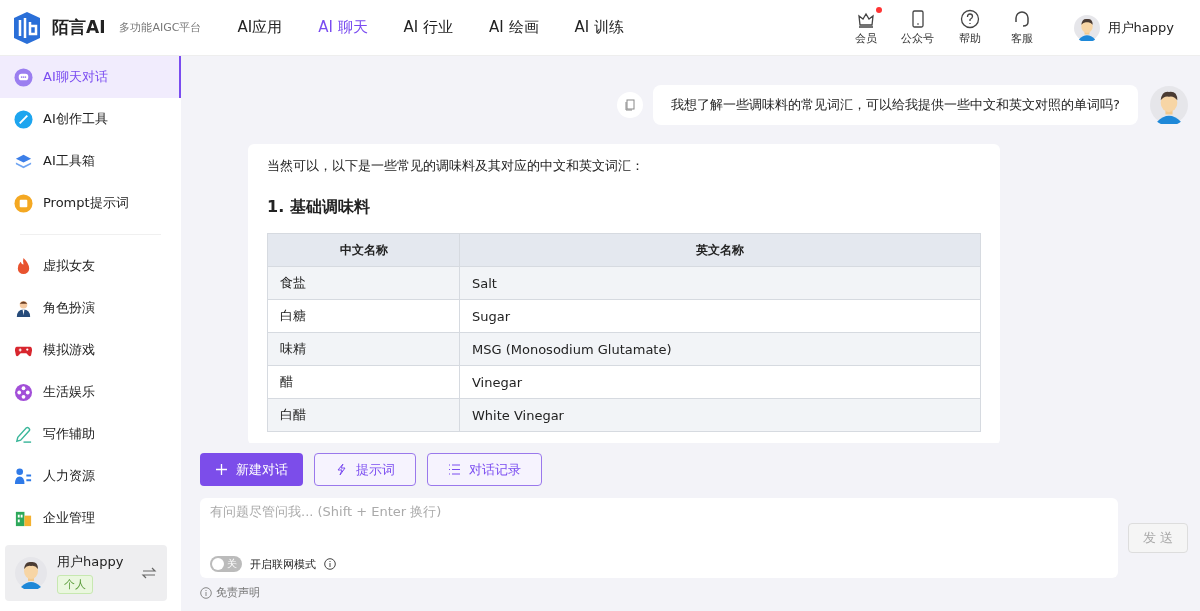 The width and height of the screenshot is (1200, 611). I want to click on copy-icon, so click(630, 105).